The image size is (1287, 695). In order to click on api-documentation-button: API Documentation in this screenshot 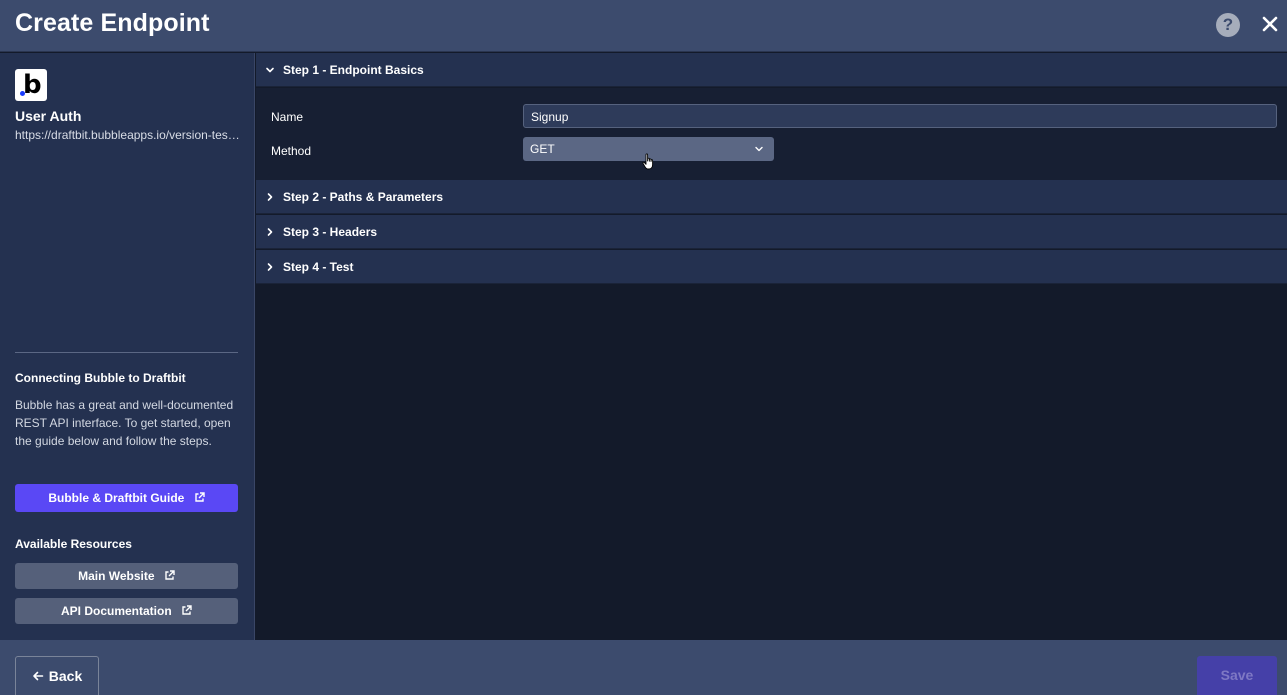, I will do `click(126, 611)`.